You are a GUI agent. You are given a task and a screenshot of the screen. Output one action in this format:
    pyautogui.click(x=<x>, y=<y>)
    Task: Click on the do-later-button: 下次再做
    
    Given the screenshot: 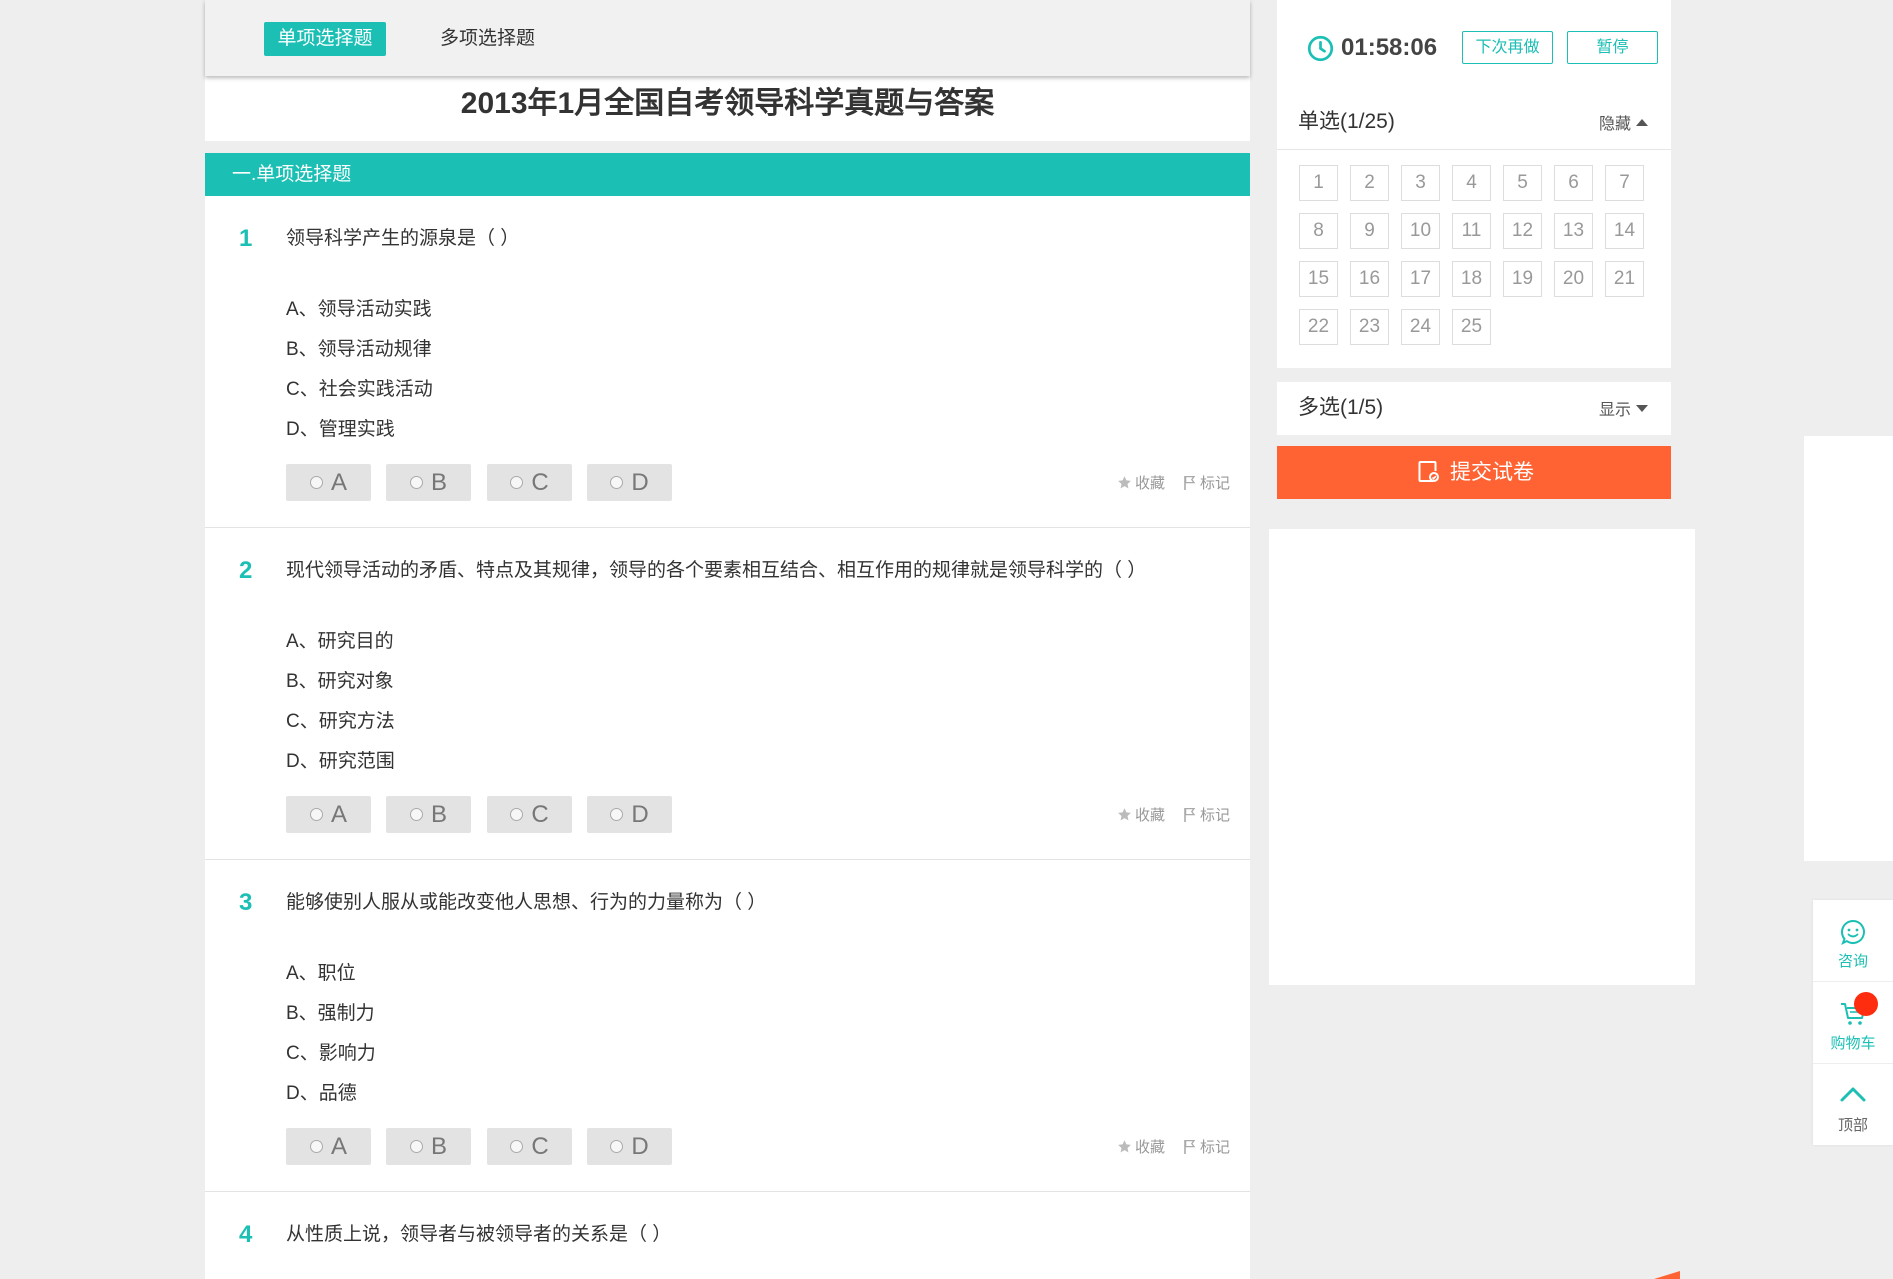 What is the action you would take?
    pyautogui.click(x=1507, y=47)
    